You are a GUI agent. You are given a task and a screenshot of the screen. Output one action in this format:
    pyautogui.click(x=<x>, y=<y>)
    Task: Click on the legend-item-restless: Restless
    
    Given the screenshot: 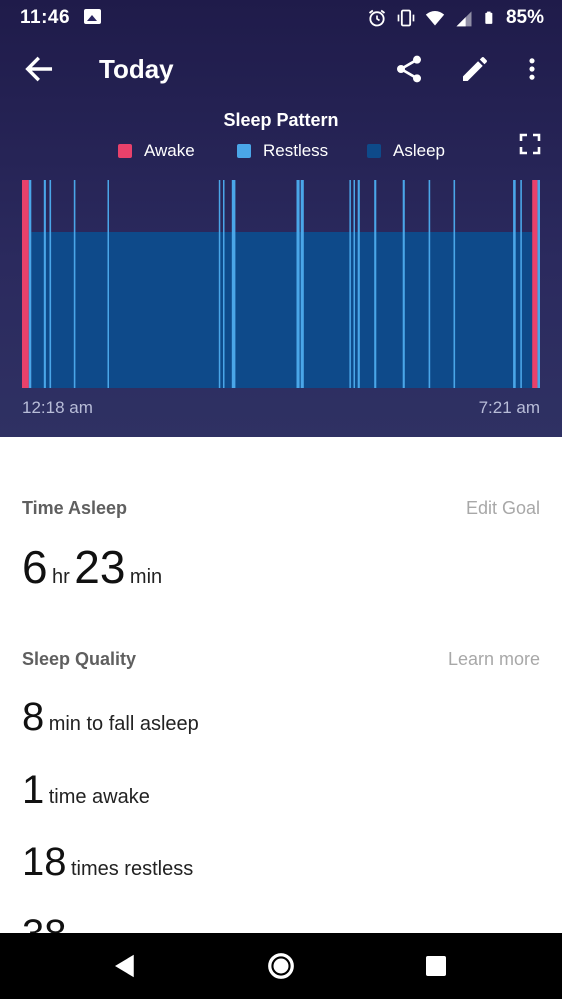 What is the action you would take?
    pyautogui.click(x=282, y=151)
    